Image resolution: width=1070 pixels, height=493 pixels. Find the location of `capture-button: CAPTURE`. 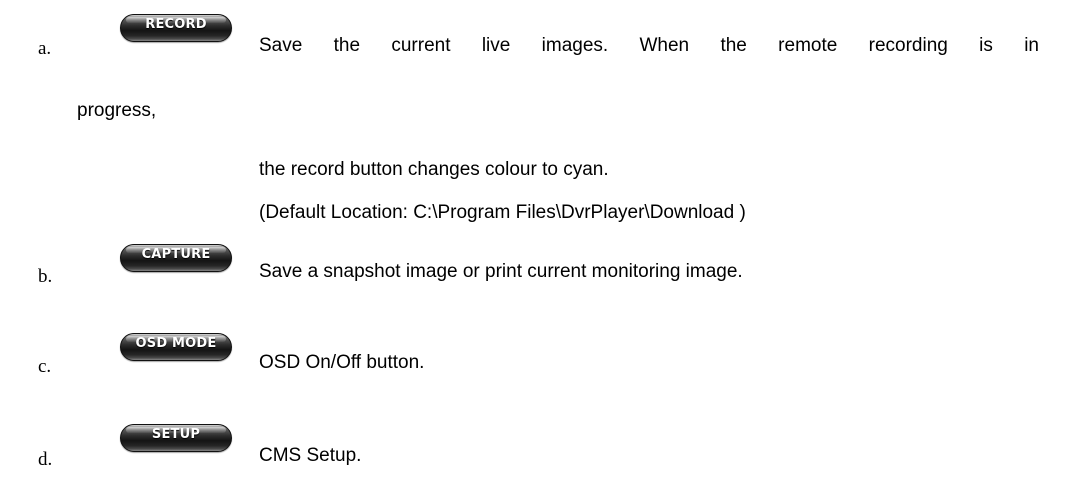

capture-button: CAPTURE is located at coordinates (176, 258).